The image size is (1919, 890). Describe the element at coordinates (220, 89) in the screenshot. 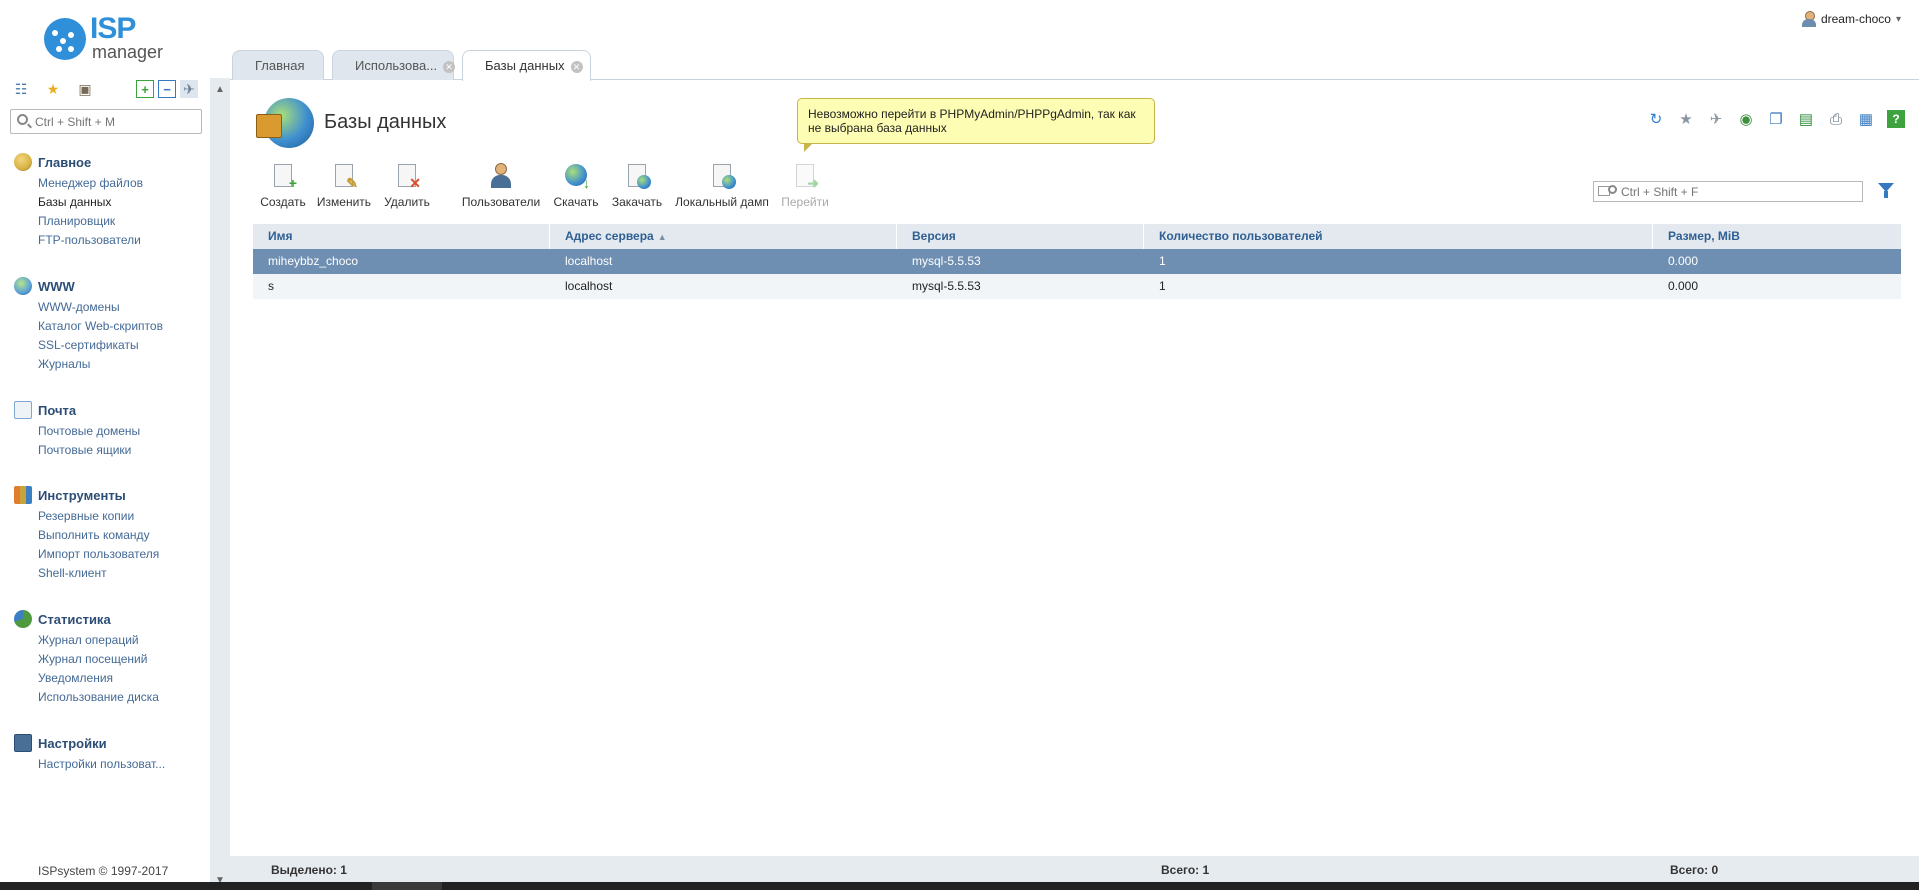

I see `collapse-up-icon: ▲` at that location.